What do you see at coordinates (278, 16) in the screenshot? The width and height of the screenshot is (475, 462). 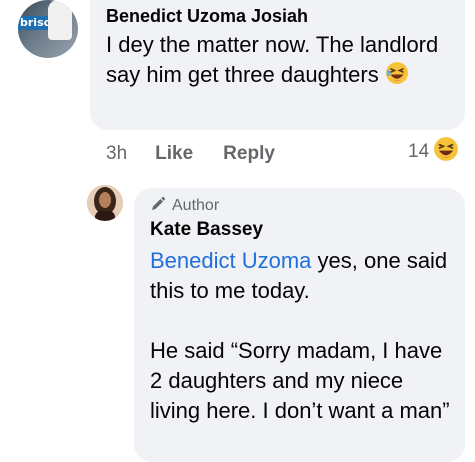 I see `comment-author-name: Benedict Uzoma Josiah` at bounding box center [278, 16].